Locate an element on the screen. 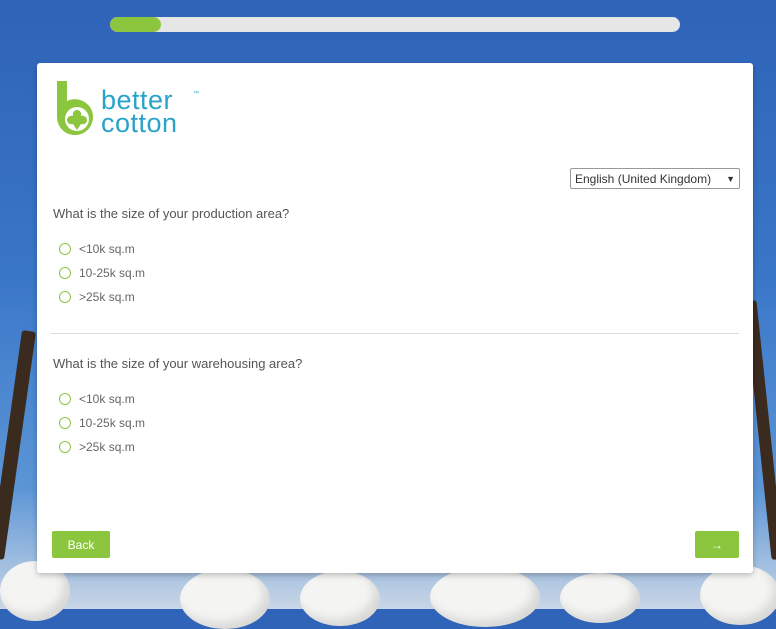 This screenshot has width=776, height=629. better-cotton-logo: better cotton ™ is located at coordinates (128, 109).